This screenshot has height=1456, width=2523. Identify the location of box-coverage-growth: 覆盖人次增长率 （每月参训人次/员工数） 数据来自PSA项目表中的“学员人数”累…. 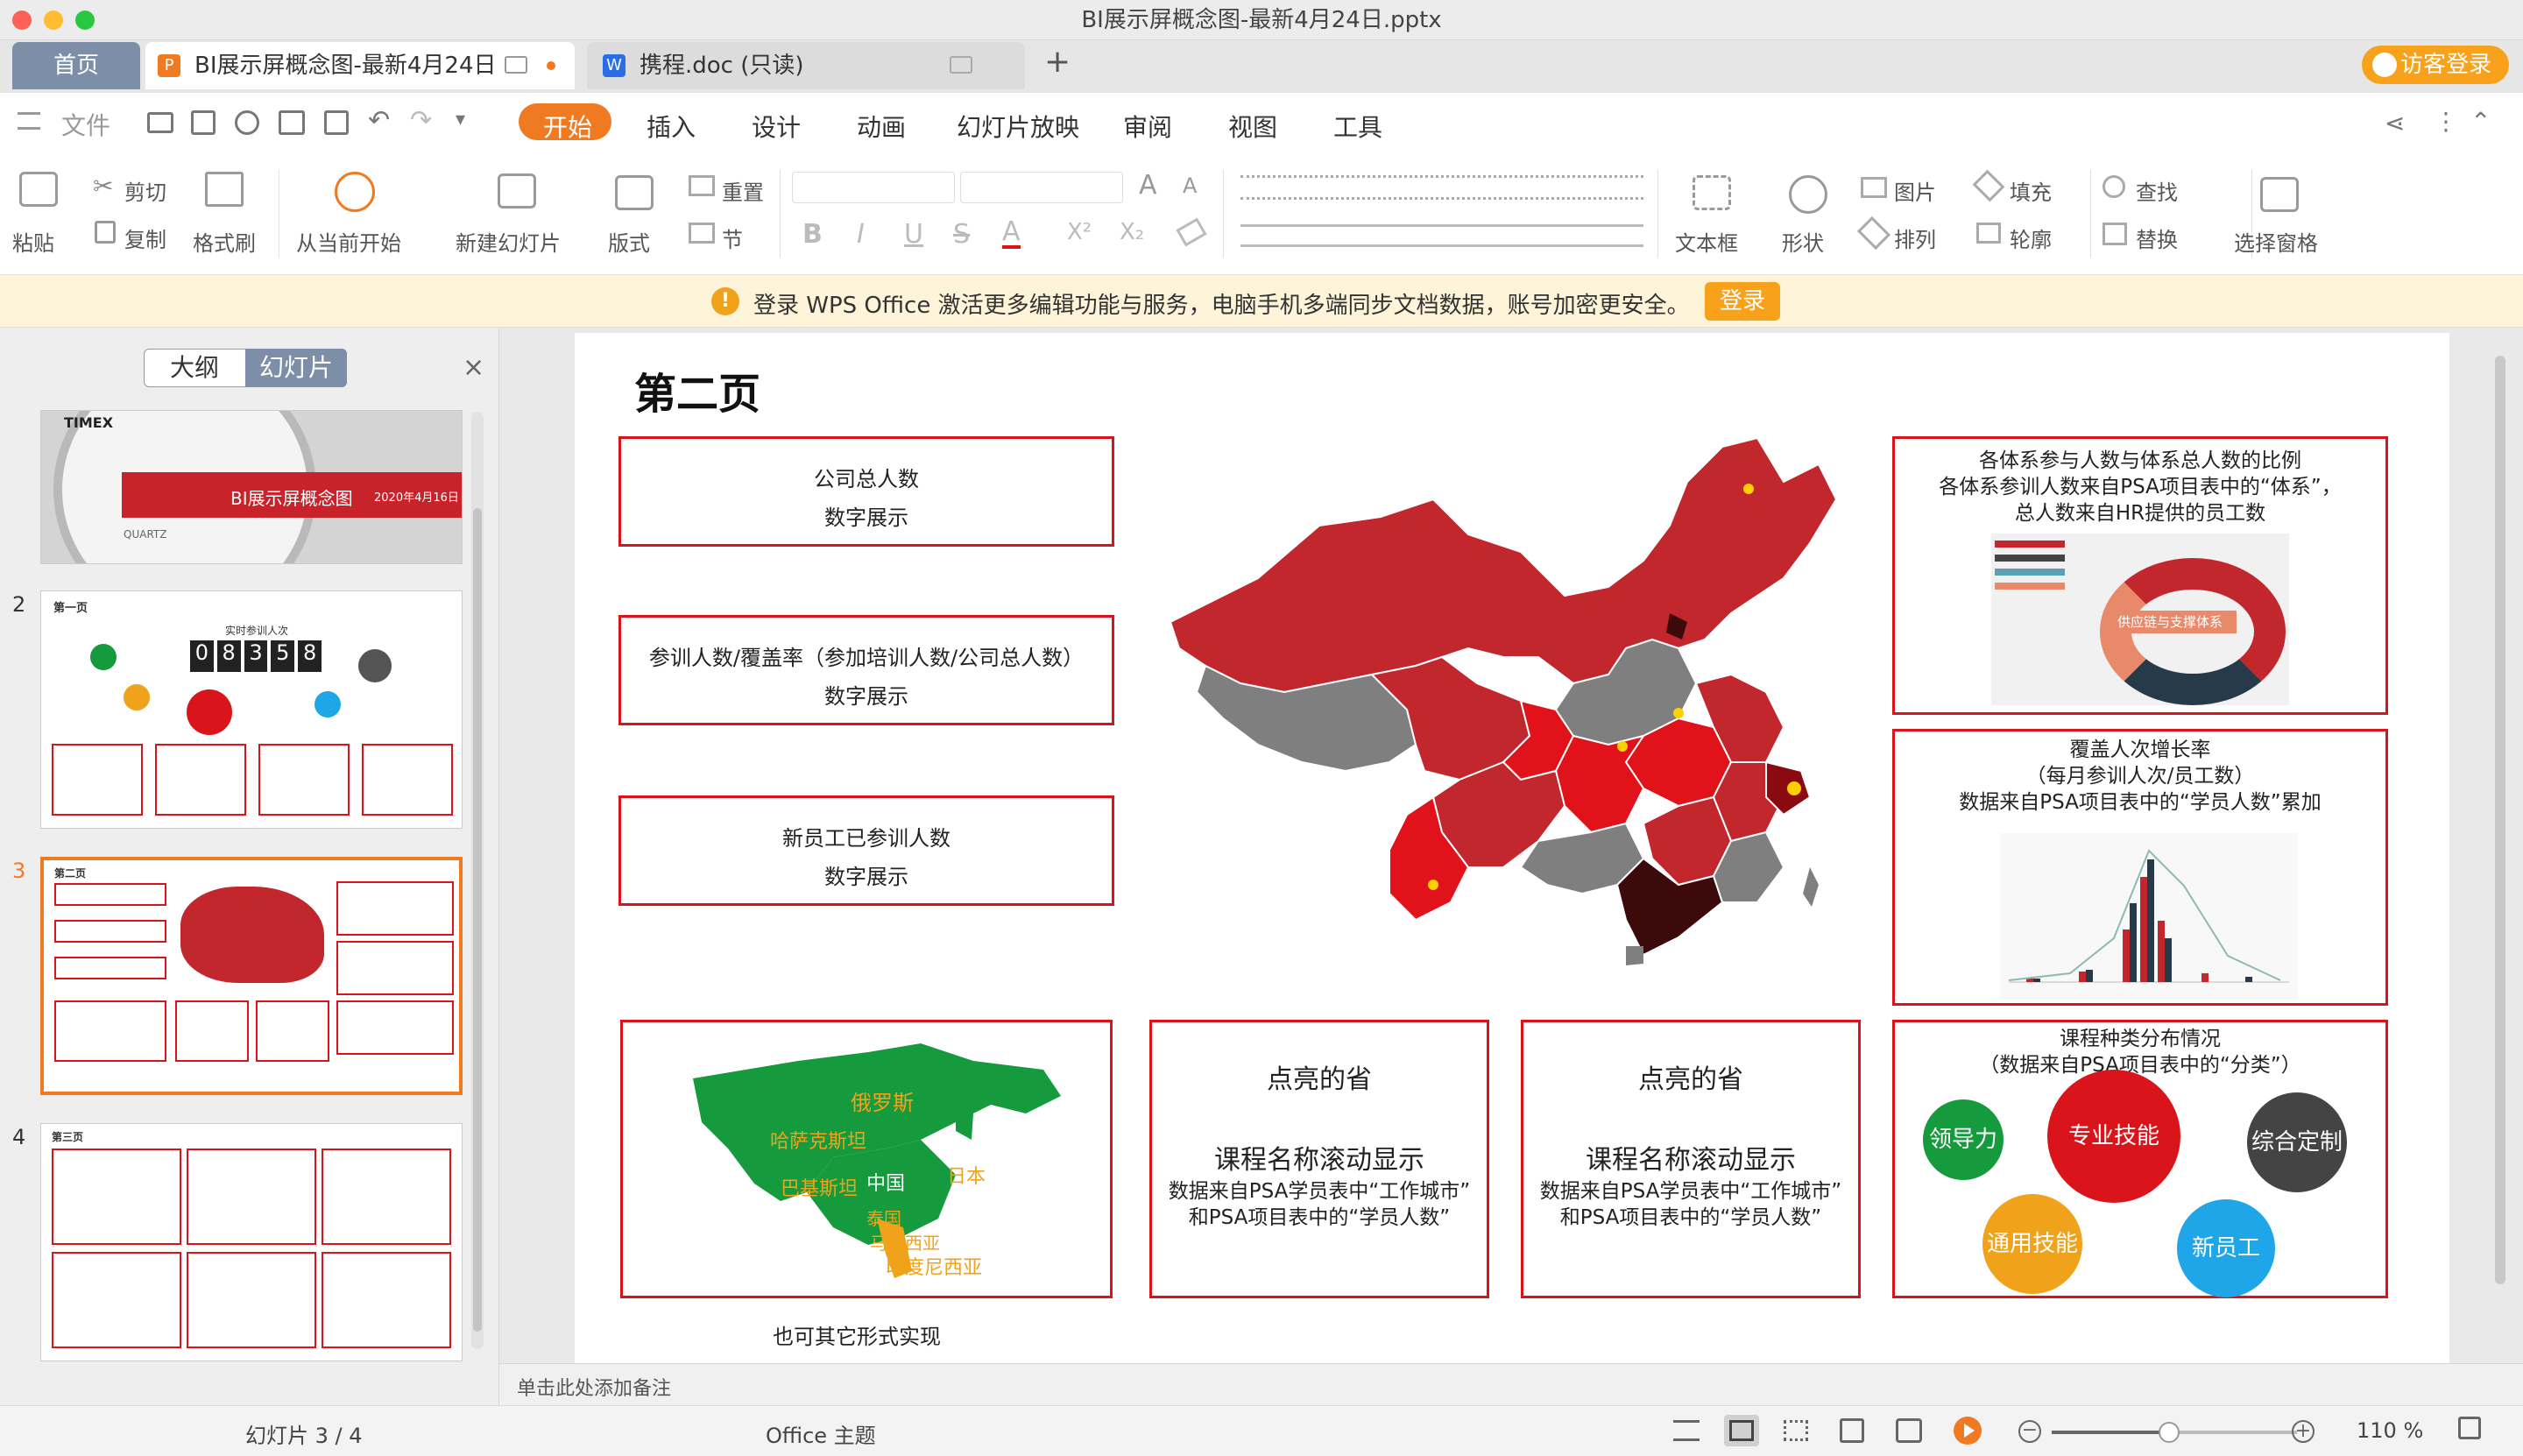
(2140, 867).